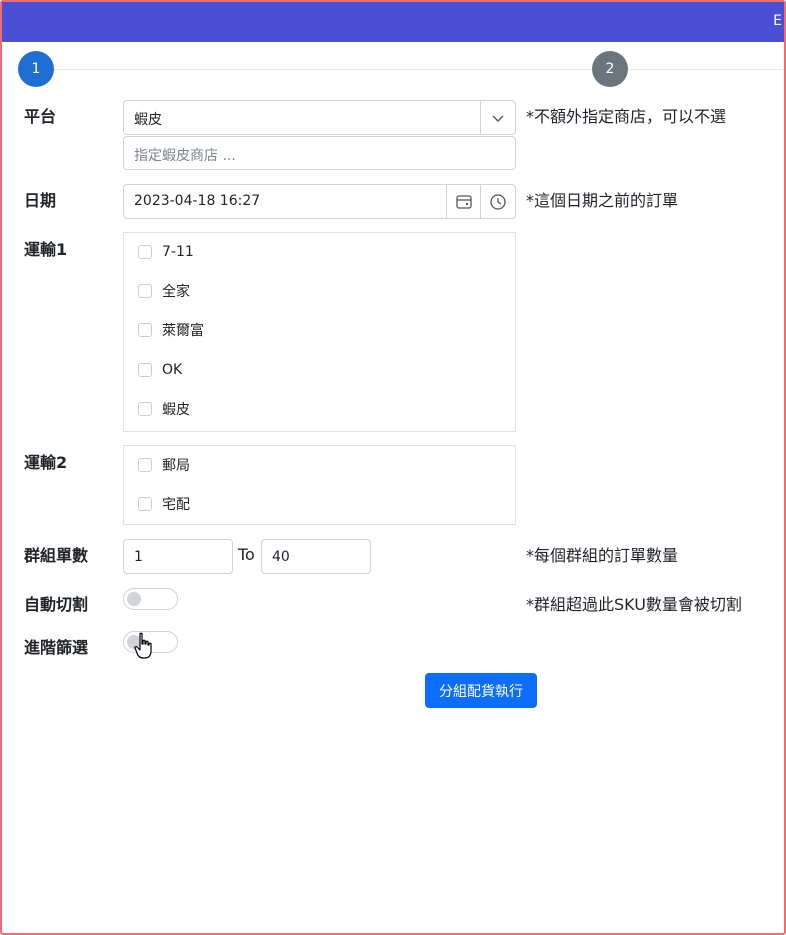  I want to click on date-label: 日期, so click(40, 200).